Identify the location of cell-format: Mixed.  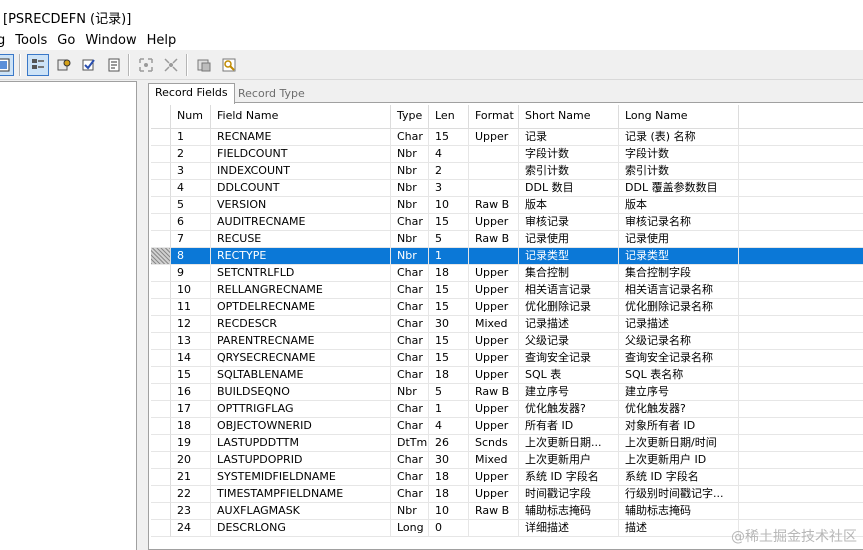
(494, 460).